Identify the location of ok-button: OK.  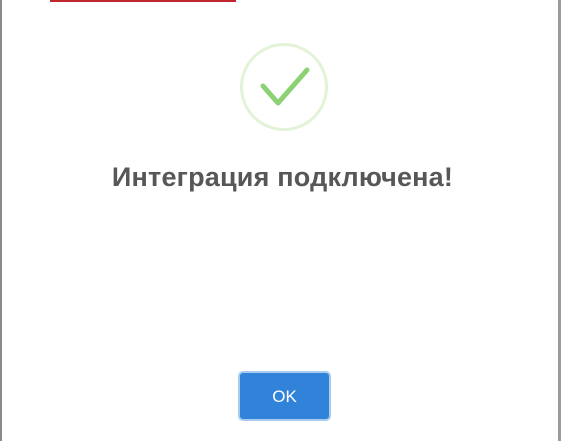
(284, 396).